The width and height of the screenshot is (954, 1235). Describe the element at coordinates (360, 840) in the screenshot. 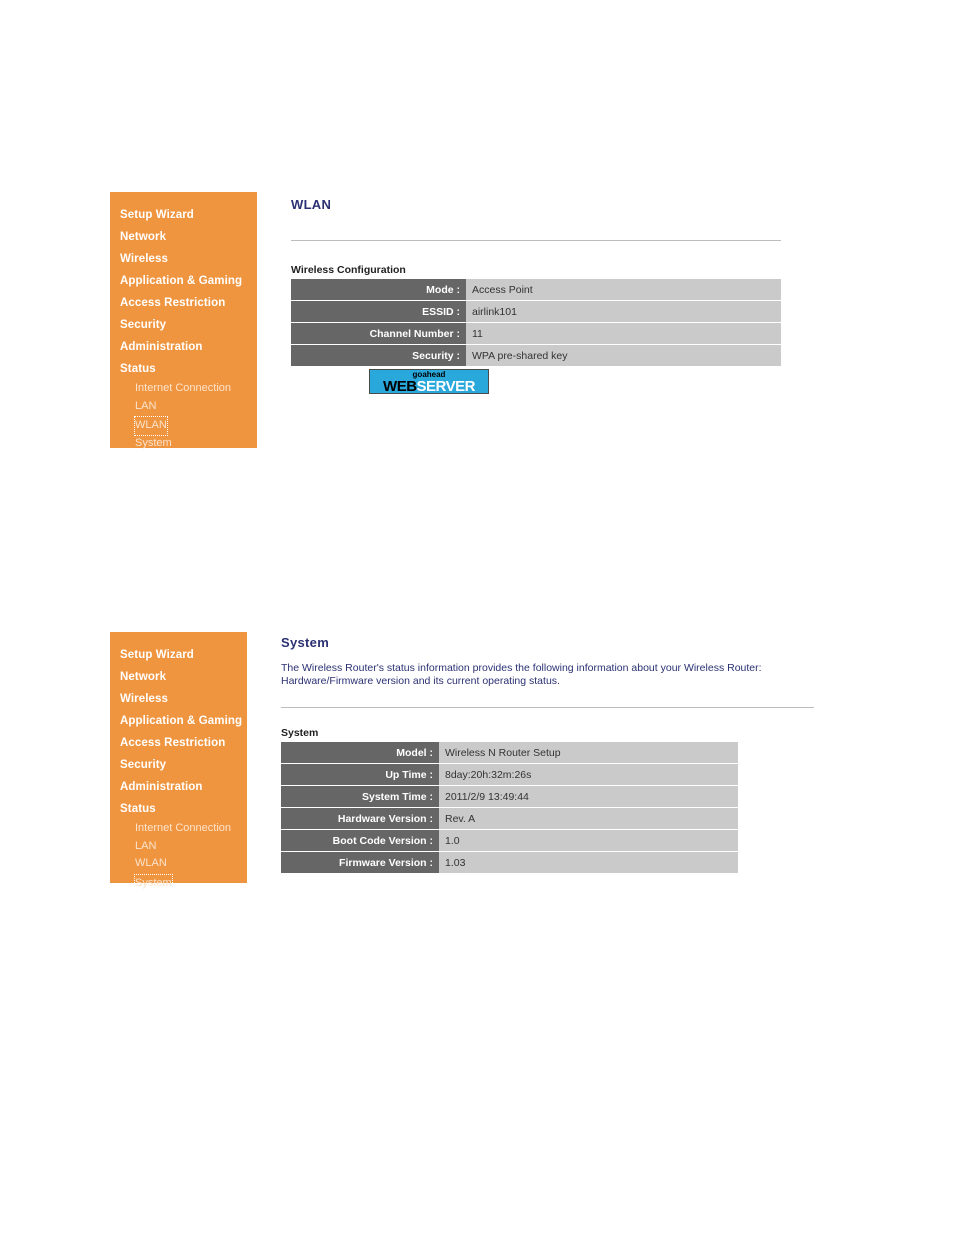

I see `row-key: Boot Code Version :` at that location.